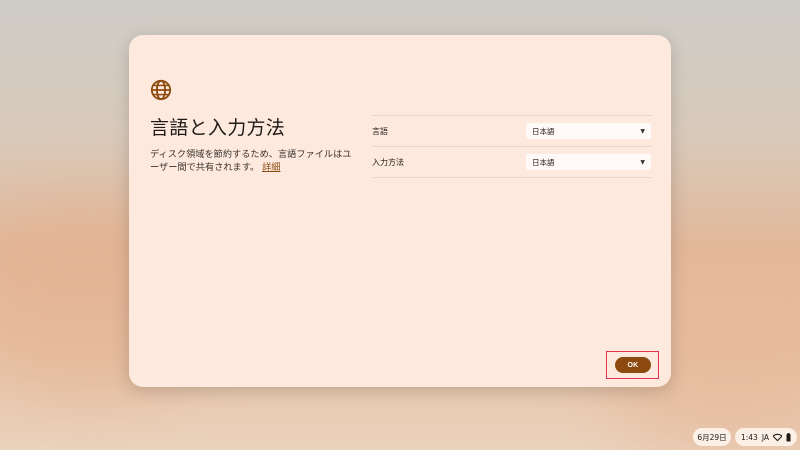 The image size is (800, 450). I want to click on shelf-time: 1:43, so click(749, 437).